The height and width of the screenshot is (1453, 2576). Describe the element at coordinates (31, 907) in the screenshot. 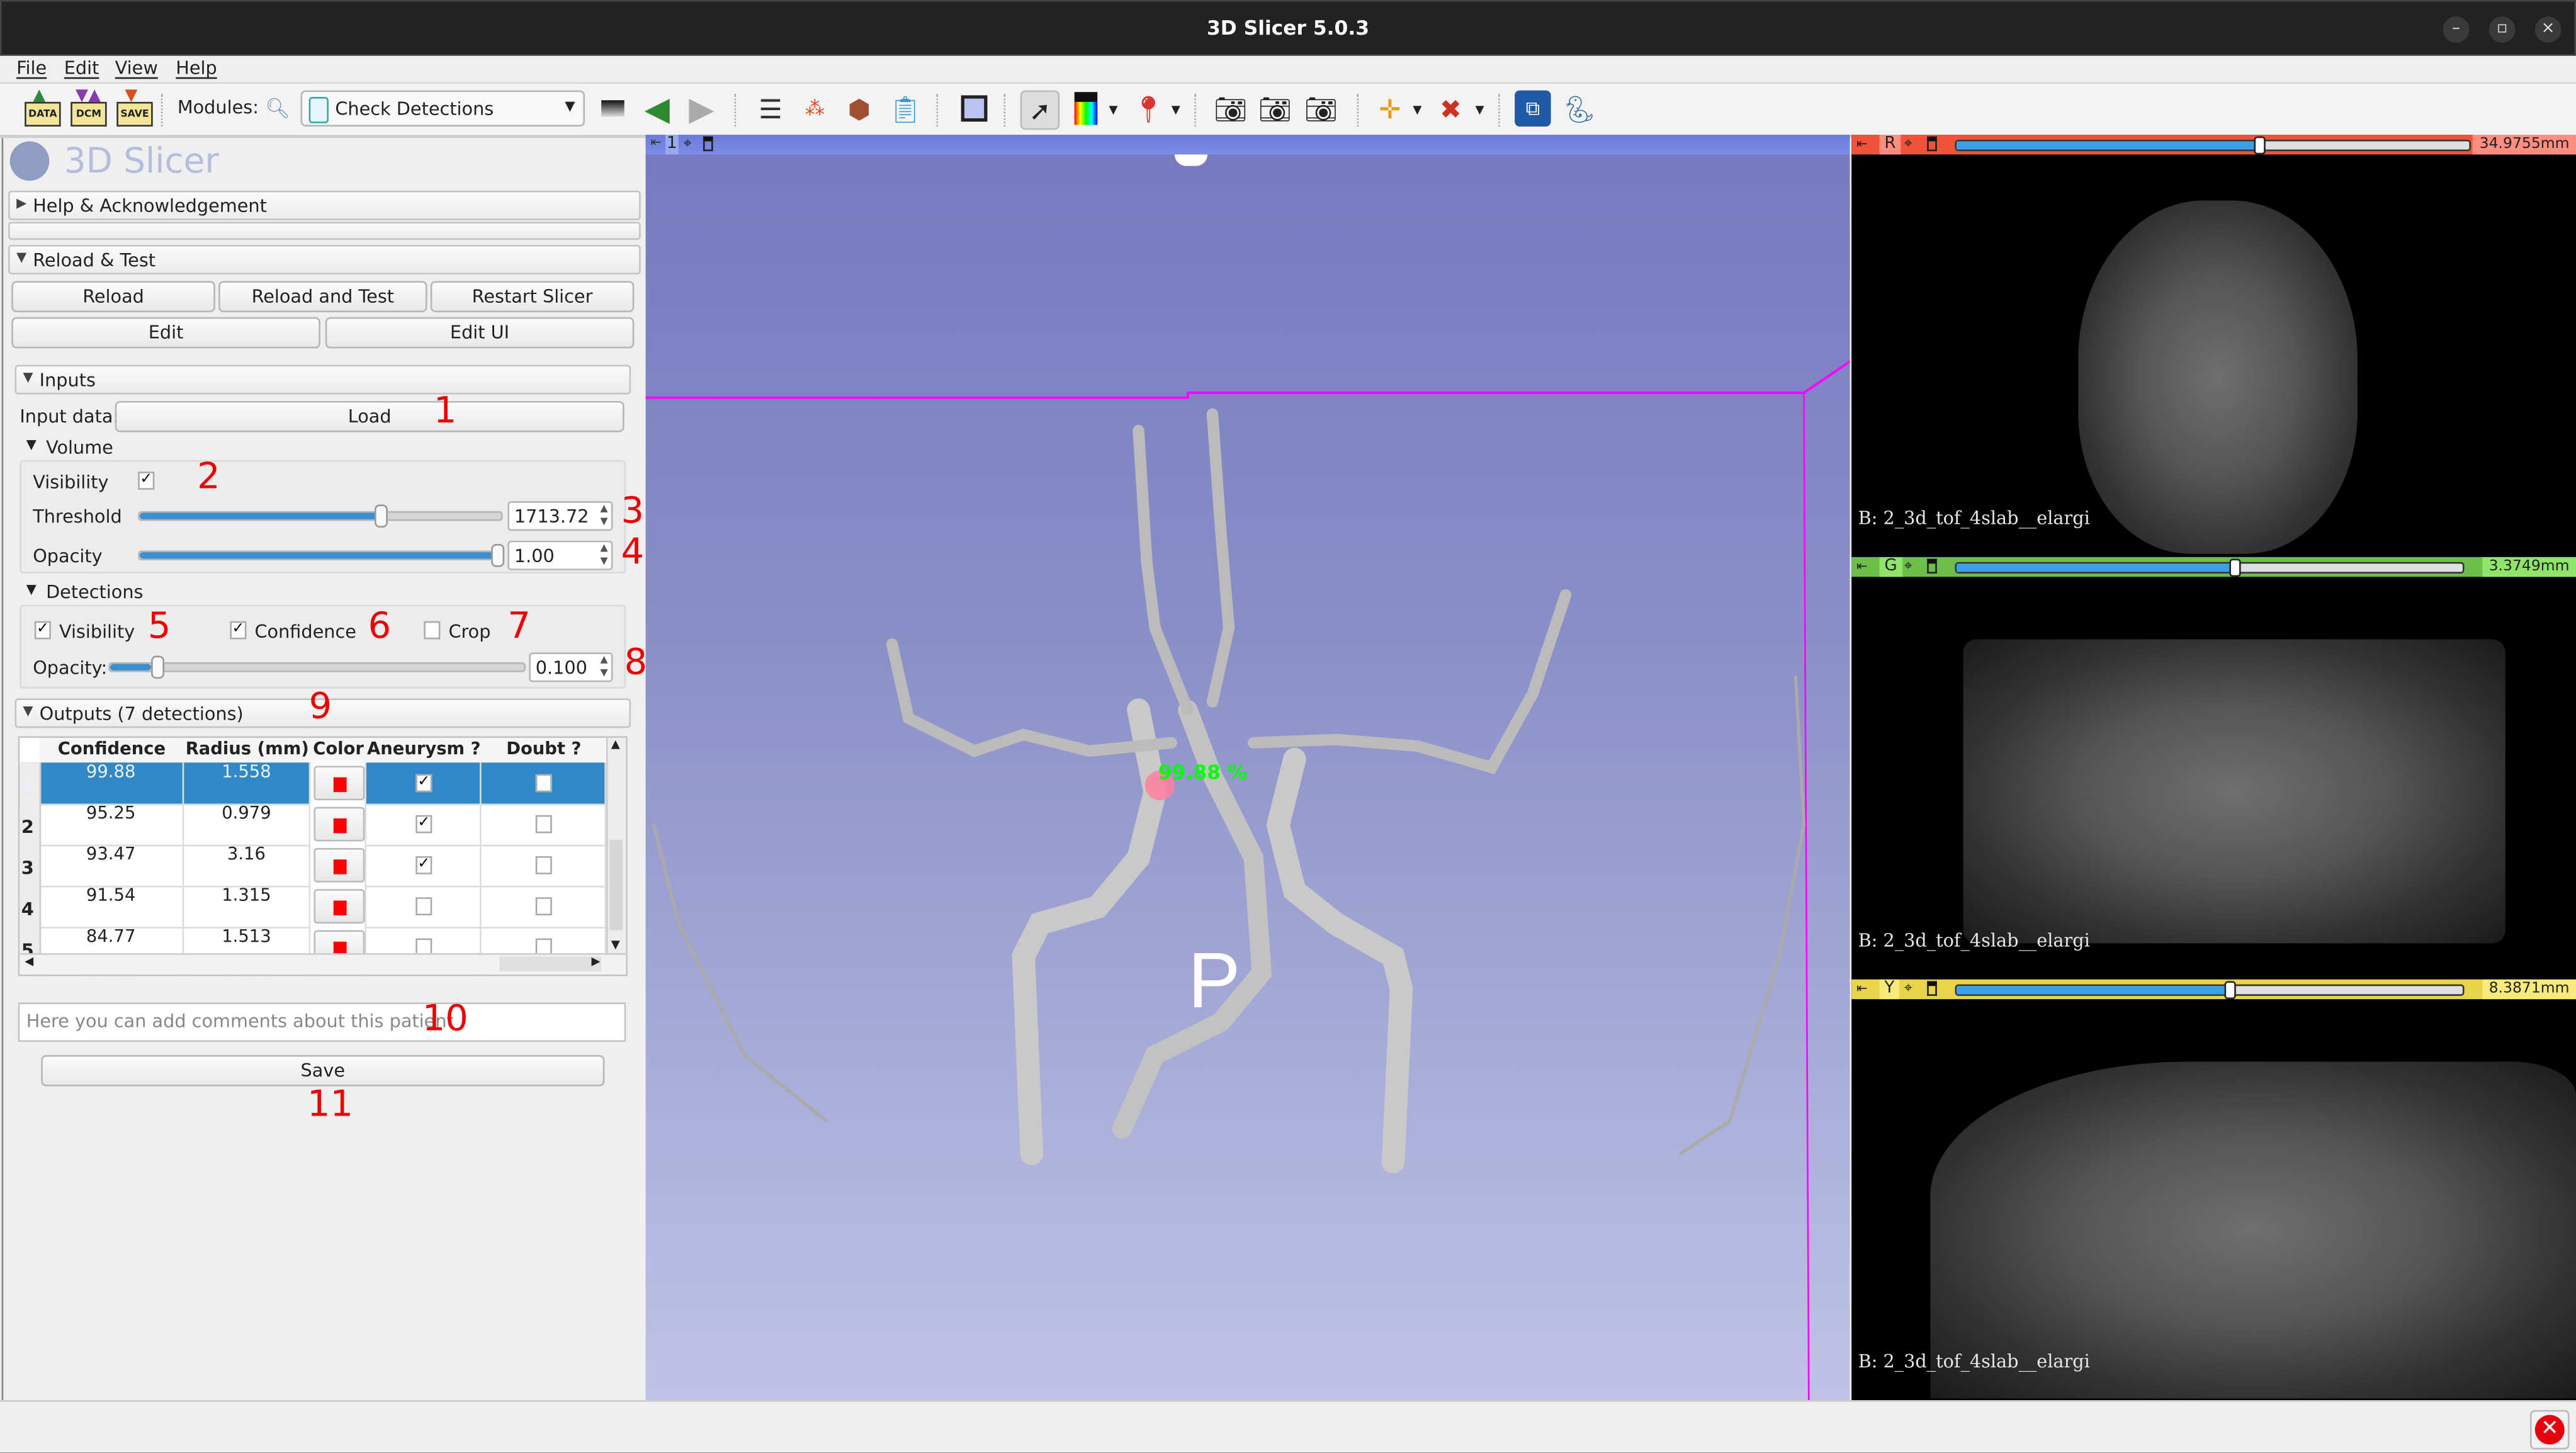

I see `row-header: 4` at that location.